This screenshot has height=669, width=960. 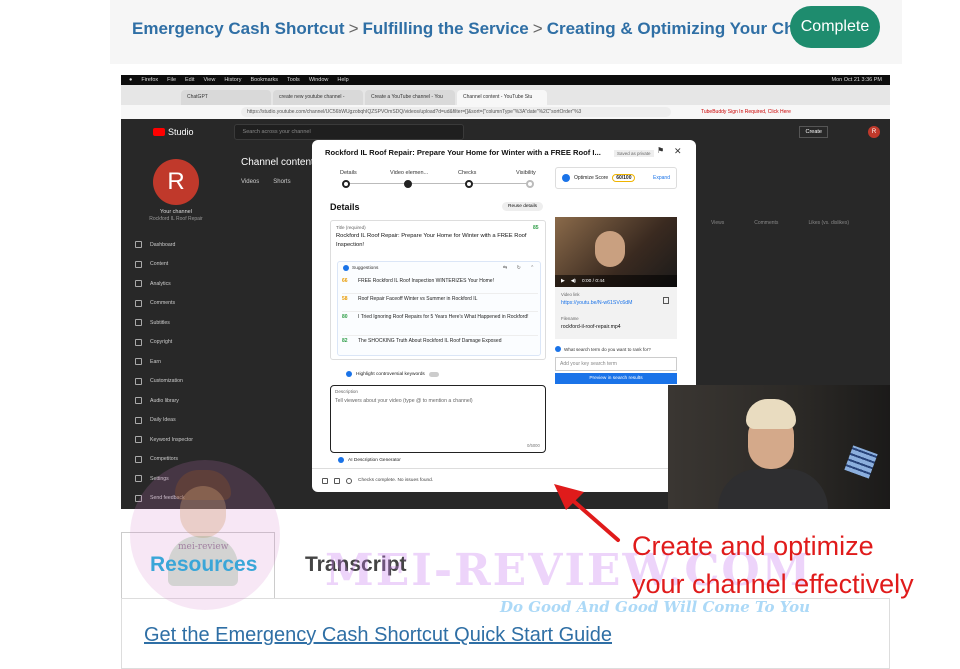 I want to click on tab-resources: Resources, so click(x=203, y=565).